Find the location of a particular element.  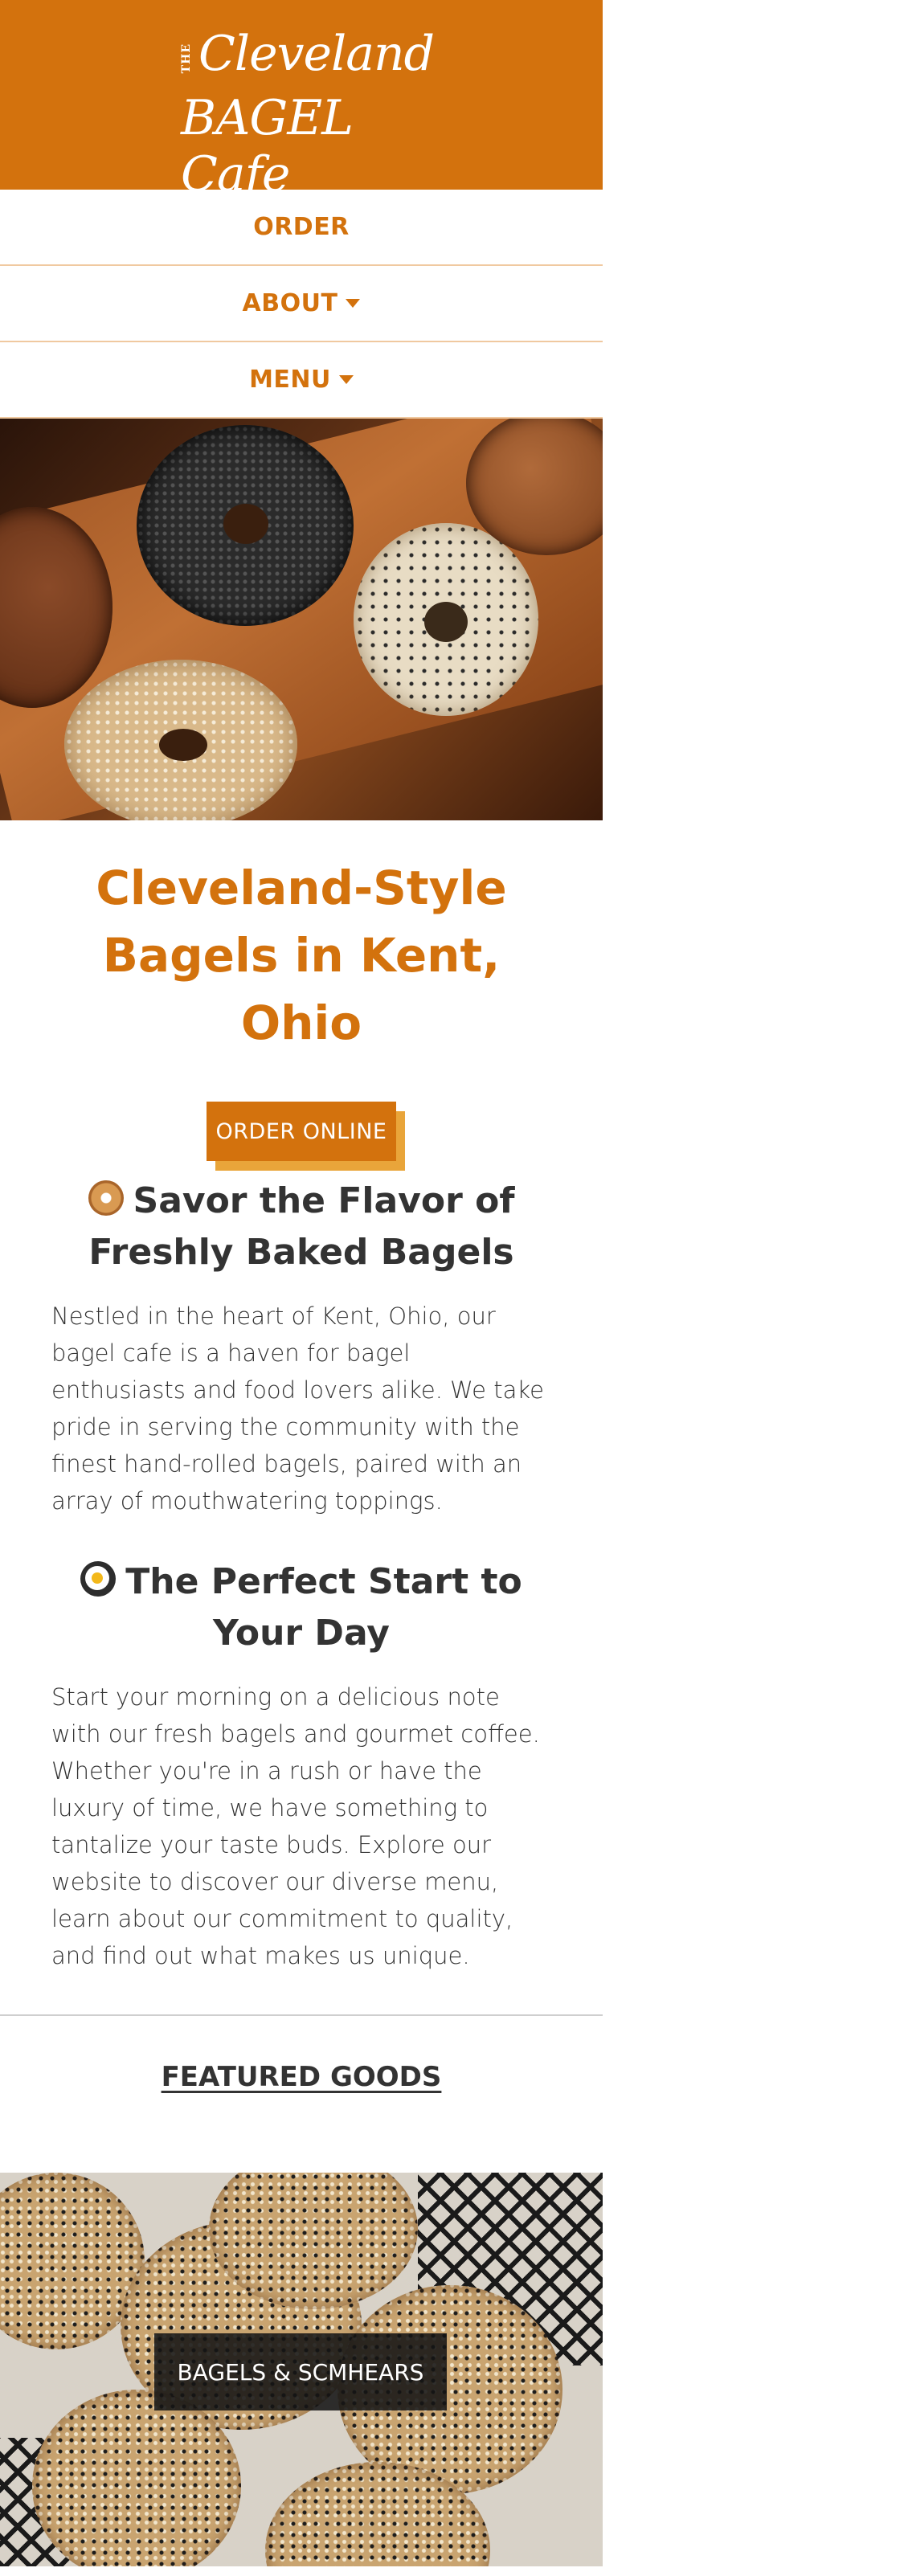

site-header: THE Cleveland BAGEL Cafe is located at coordinates (301, 101).